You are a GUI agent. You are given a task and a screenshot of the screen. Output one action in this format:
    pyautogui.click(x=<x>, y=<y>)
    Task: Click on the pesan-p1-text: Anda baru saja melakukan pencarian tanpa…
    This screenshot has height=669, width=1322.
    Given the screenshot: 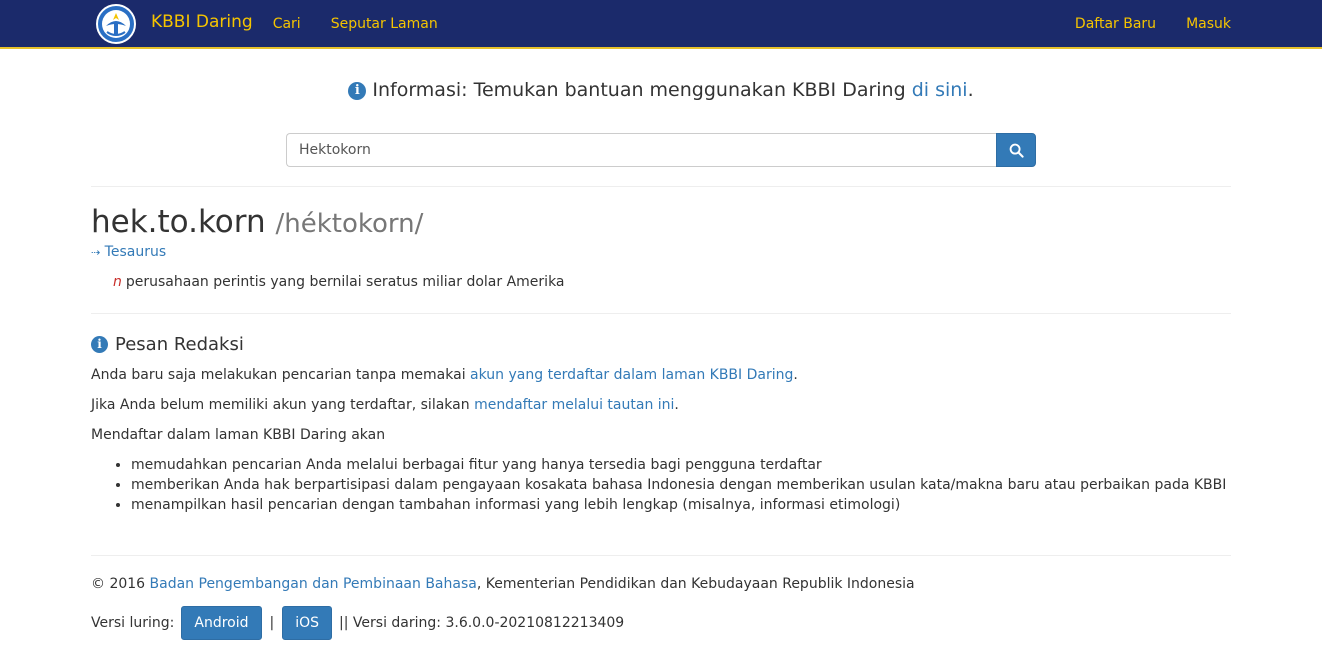 What is the action you would take?
    pyautogui.click(x=281, y=375)
    